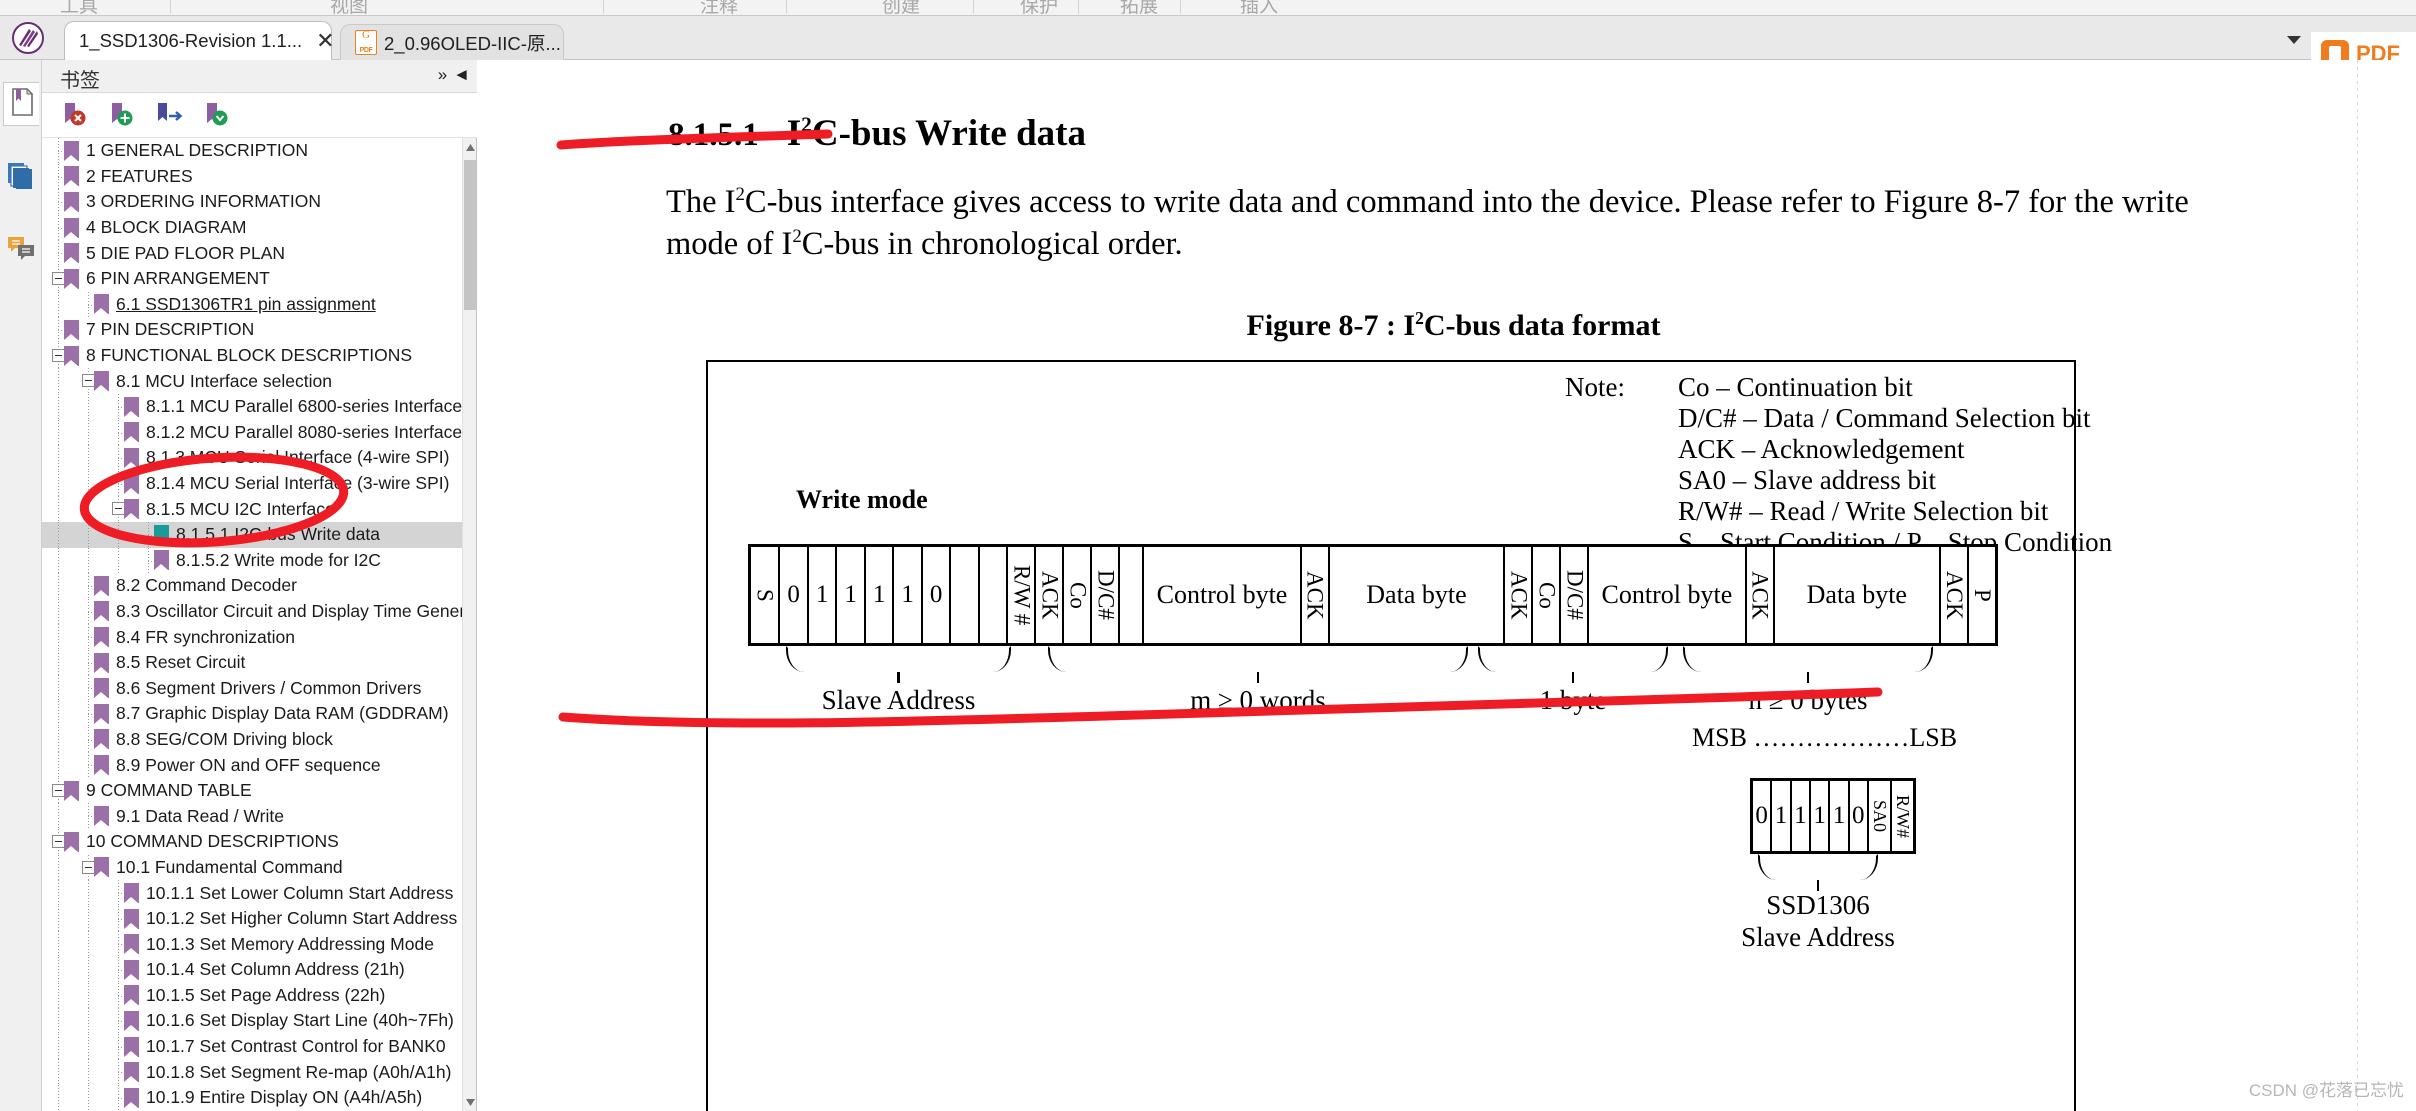 Image resolution: width=2416 pixels, height=1111 pixels. I want to click on scroll-up-arrow-icon, so click(470, 147).